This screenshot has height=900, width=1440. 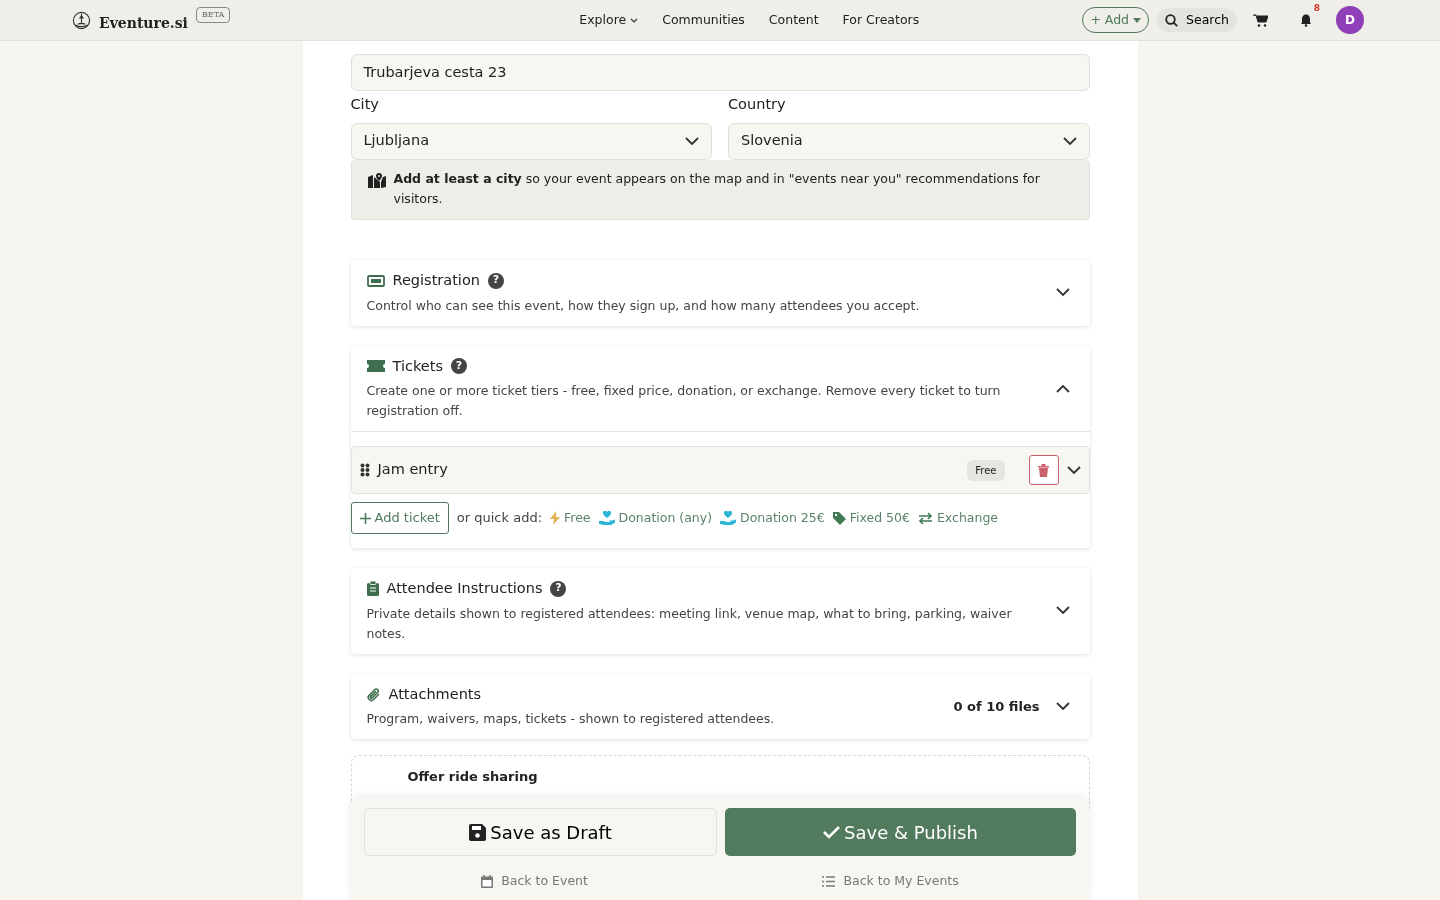 I want to click on quick-add-link: Exchange, so click(x=958, y=518).